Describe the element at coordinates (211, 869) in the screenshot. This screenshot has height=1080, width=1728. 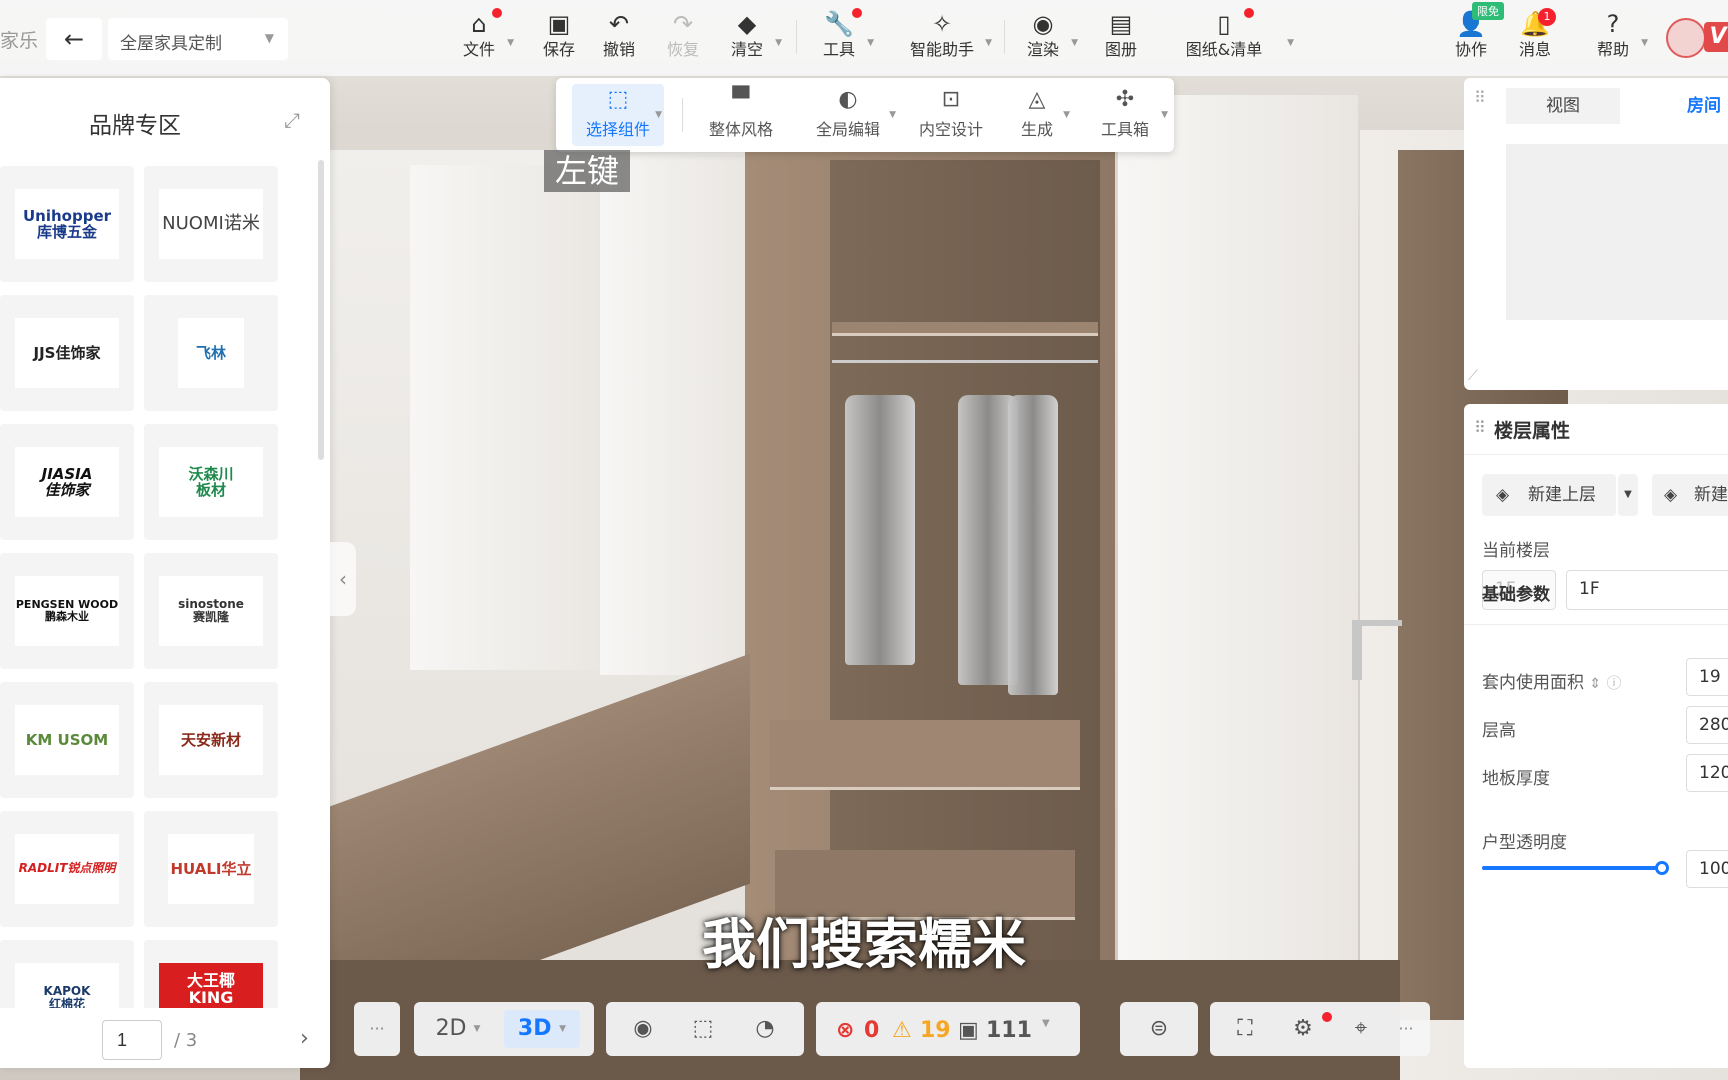
I see `brand-logo: HUALI华立` at that location.